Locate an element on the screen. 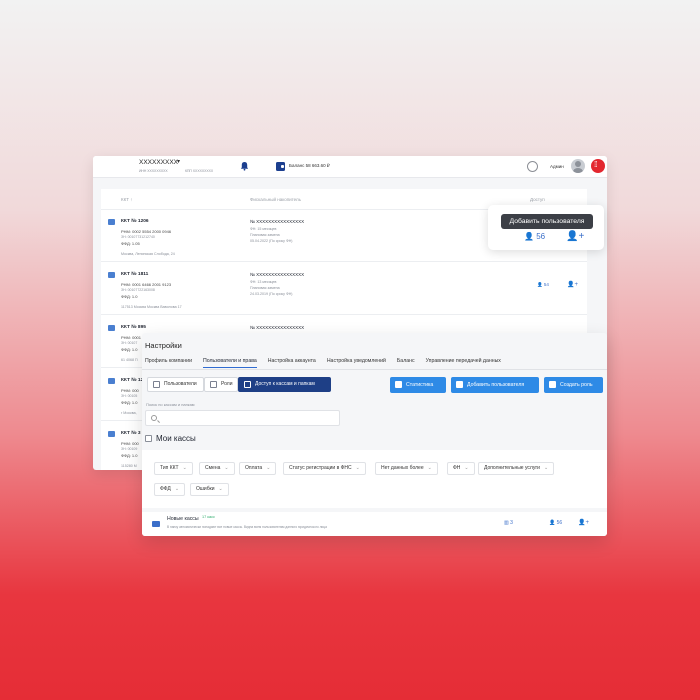 The height and width of the screenshot is (700, 700). segment-kassy-access: Доступ к кассам и папкам is located at coordinates (284, 384).